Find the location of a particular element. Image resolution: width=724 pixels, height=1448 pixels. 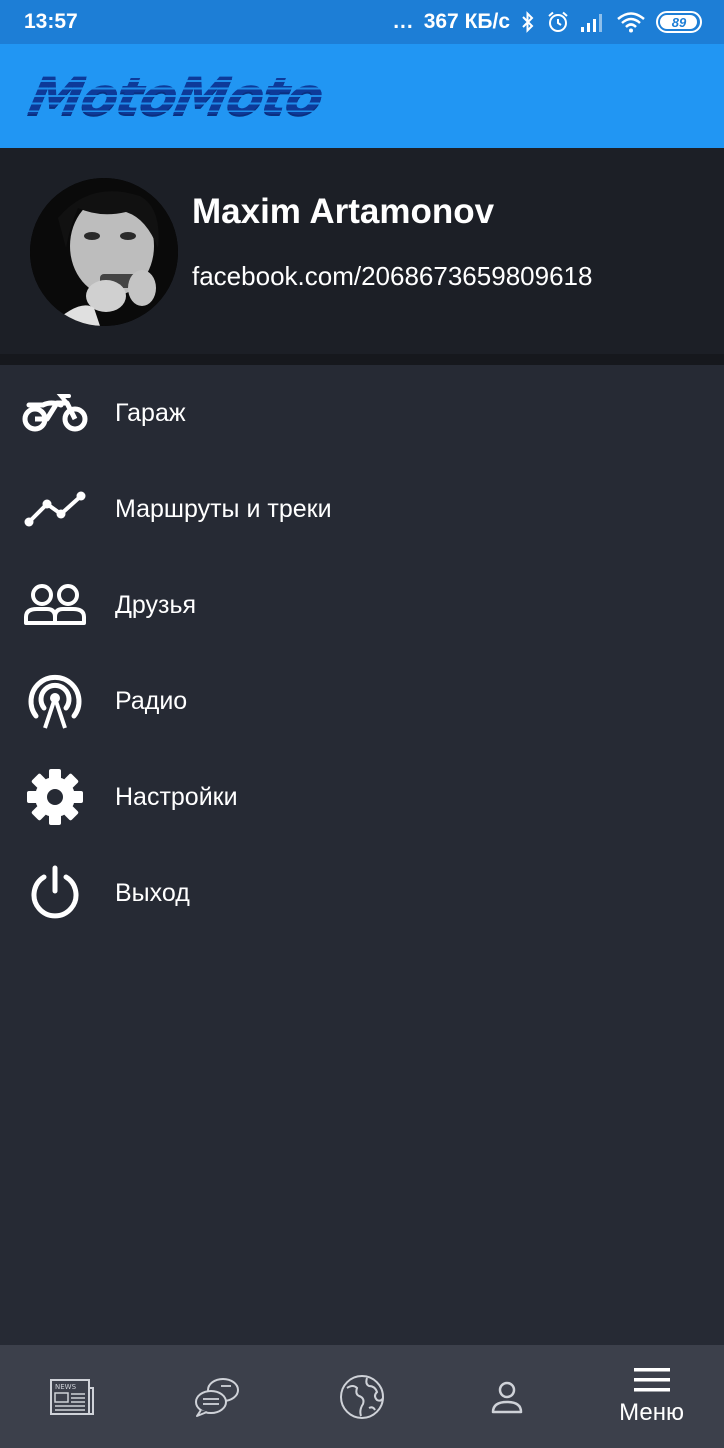

battery-indicator: 89 is located at coordinates (679, 22).